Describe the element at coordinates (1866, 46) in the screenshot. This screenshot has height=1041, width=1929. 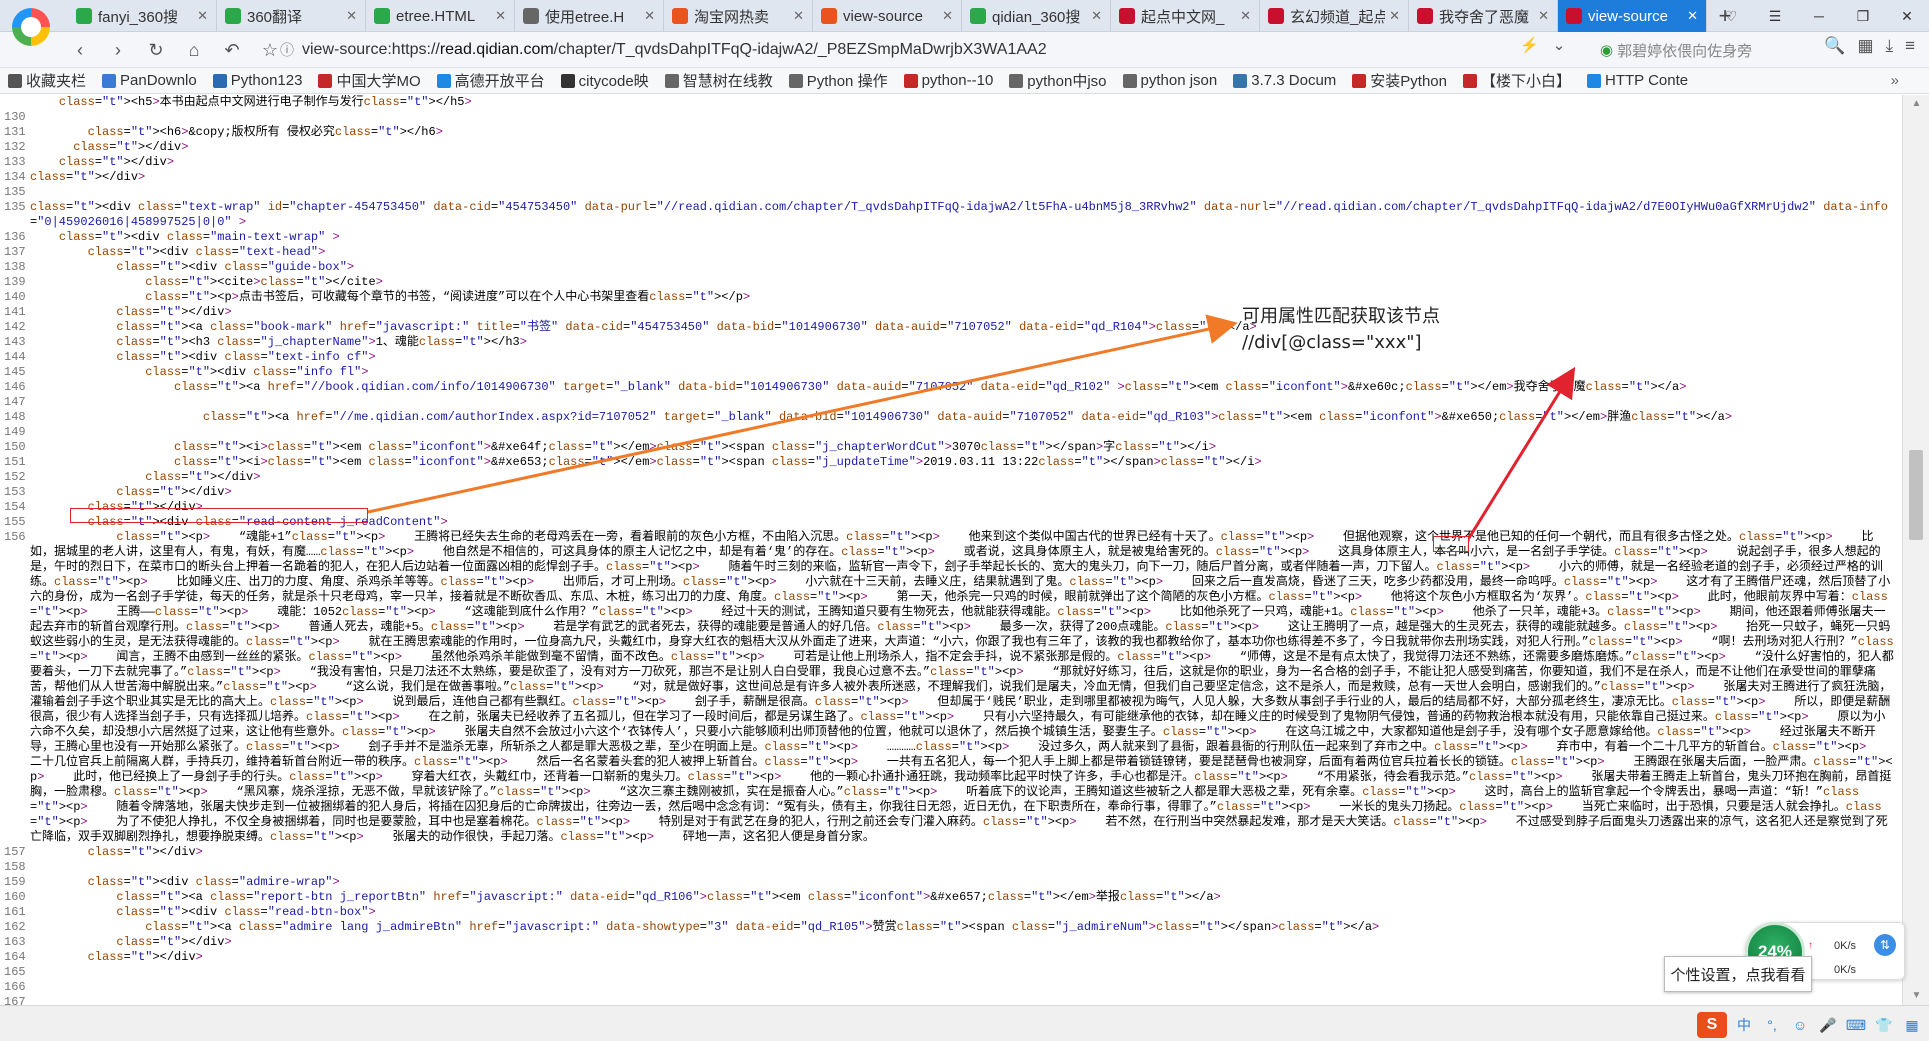
I see `apps-grid-icon: ▦` at that location.